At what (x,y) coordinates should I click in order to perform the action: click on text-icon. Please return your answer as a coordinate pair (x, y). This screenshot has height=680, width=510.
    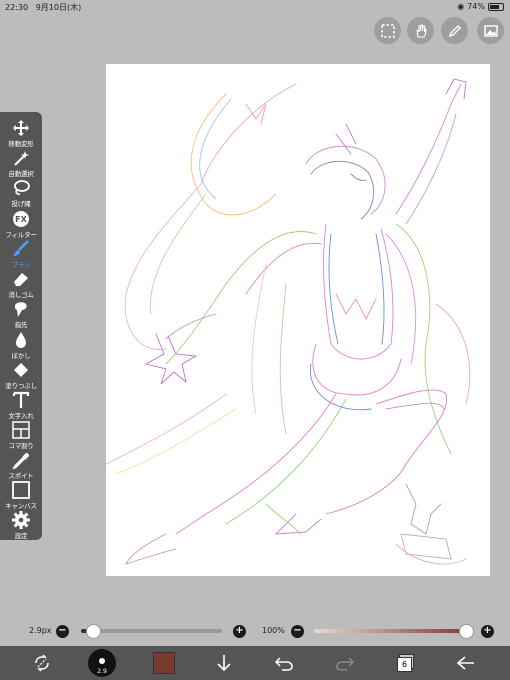
    Looking at the image, I should click on (21, 399).